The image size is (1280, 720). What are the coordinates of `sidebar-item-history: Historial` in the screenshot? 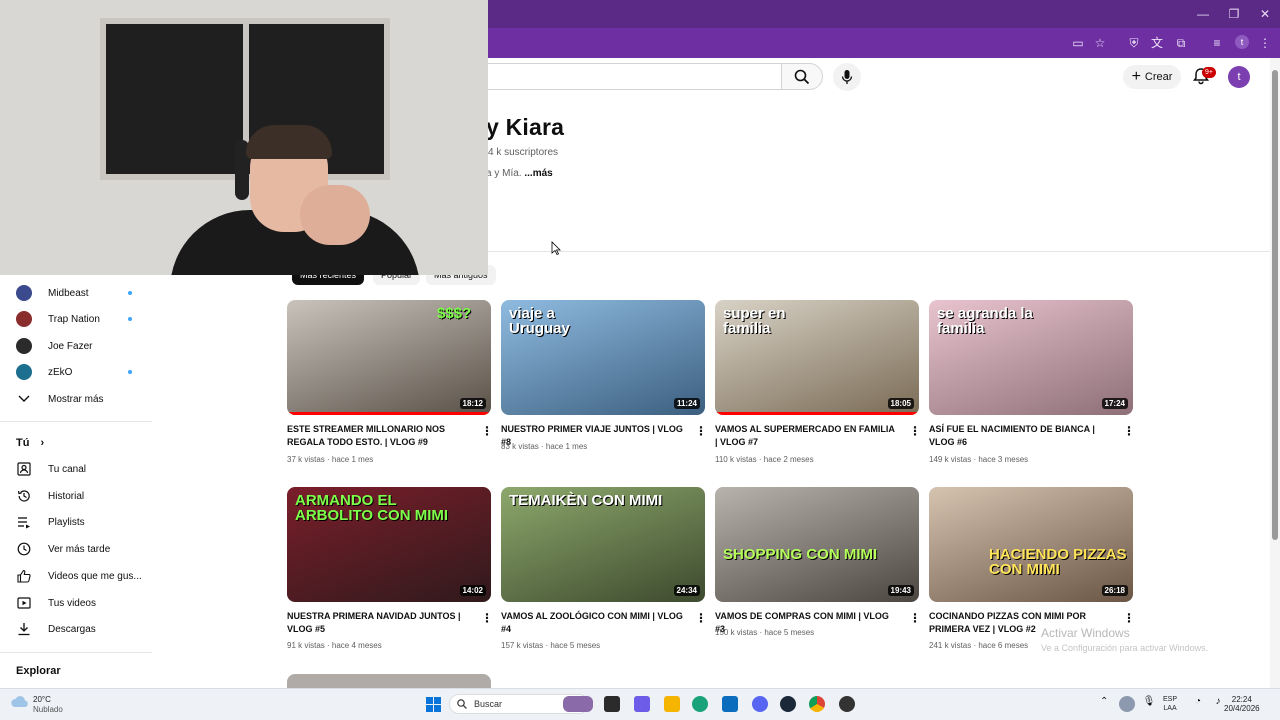 It's located at (50, 496).